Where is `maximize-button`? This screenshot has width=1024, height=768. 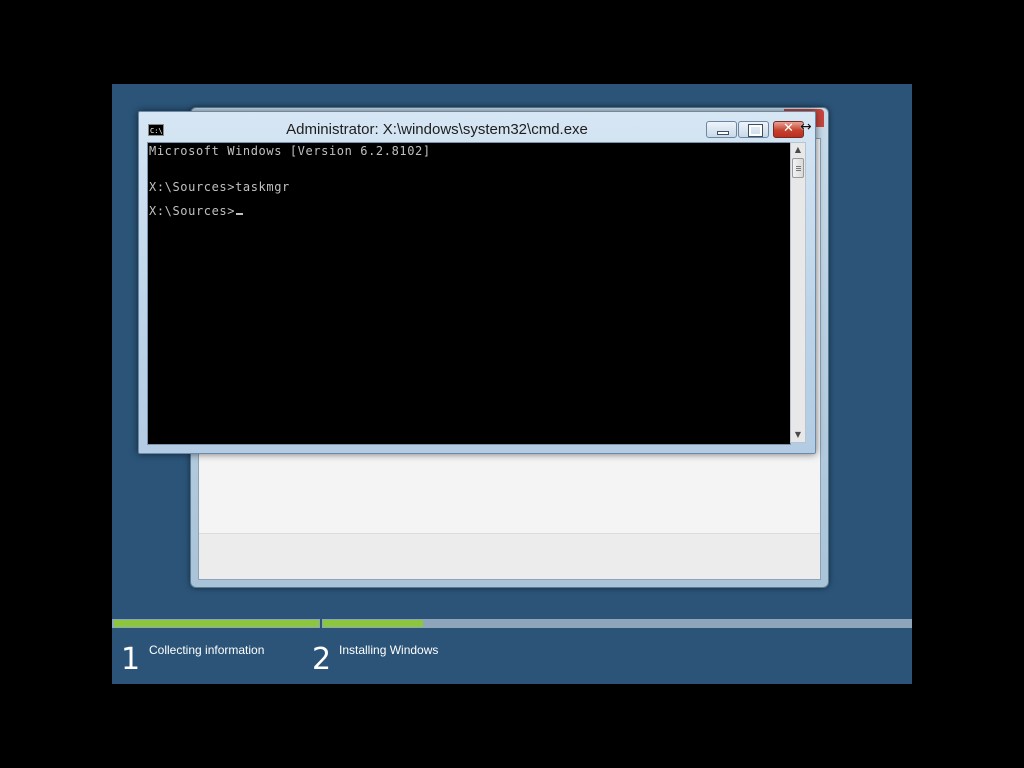 maximize-button is located at coordinates (753, 129).